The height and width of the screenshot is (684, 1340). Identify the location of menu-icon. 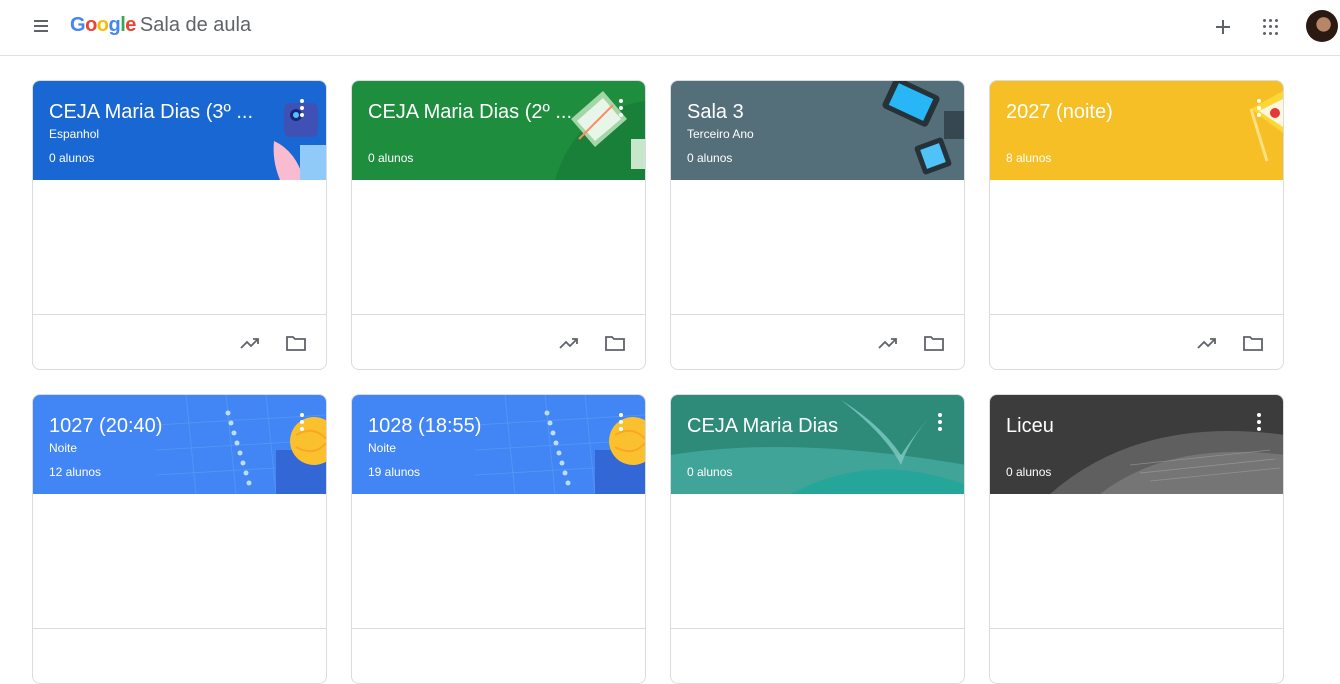
(42, 26).